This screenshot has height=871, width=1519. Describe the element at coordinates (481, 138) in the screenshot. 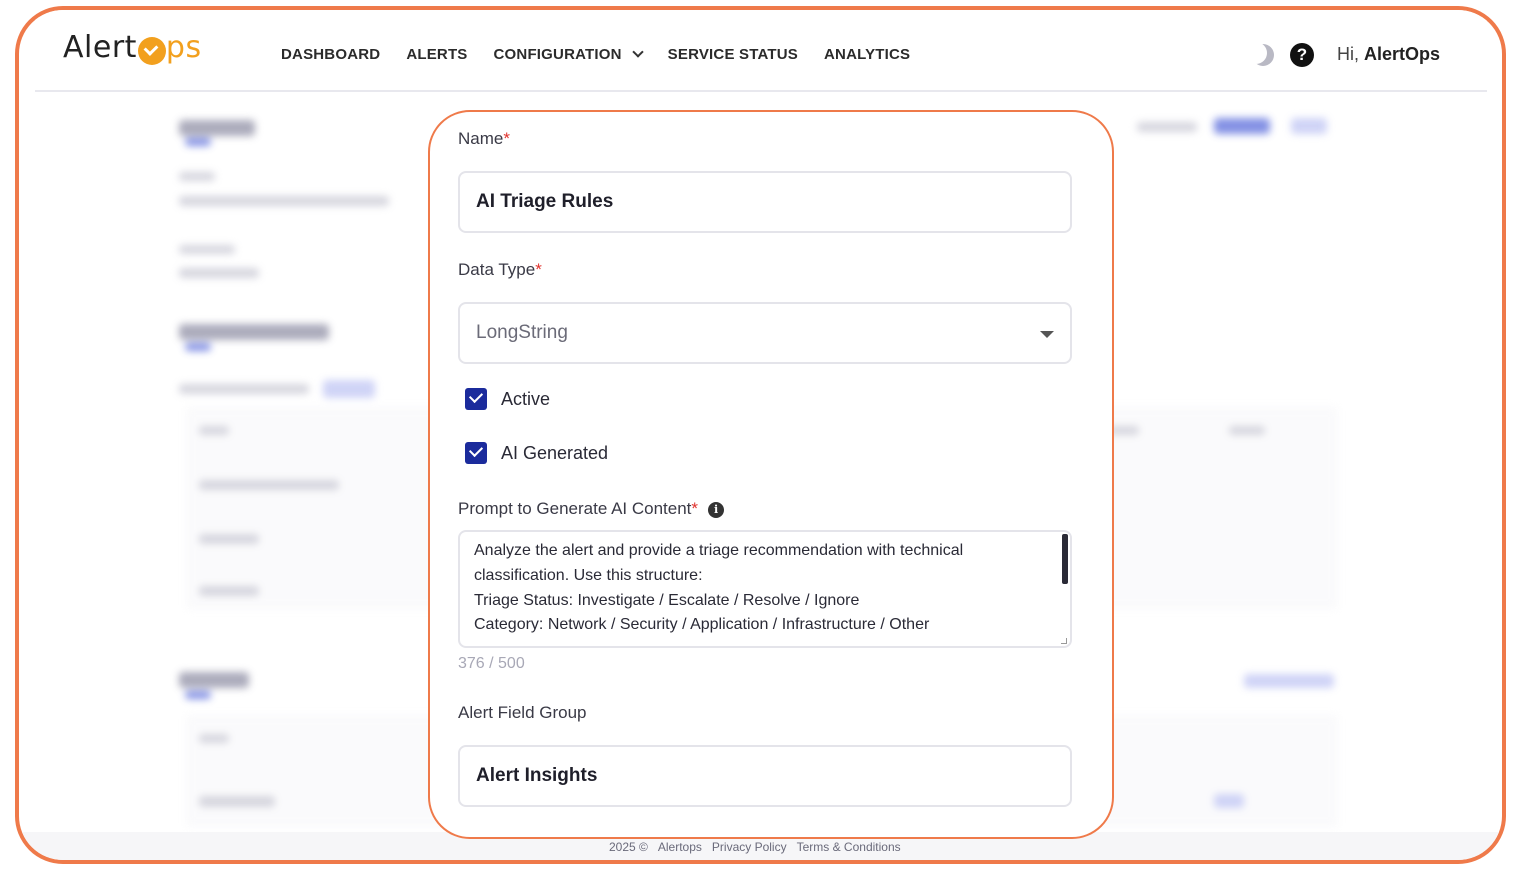

I see `name-label-text: Name` at that location.